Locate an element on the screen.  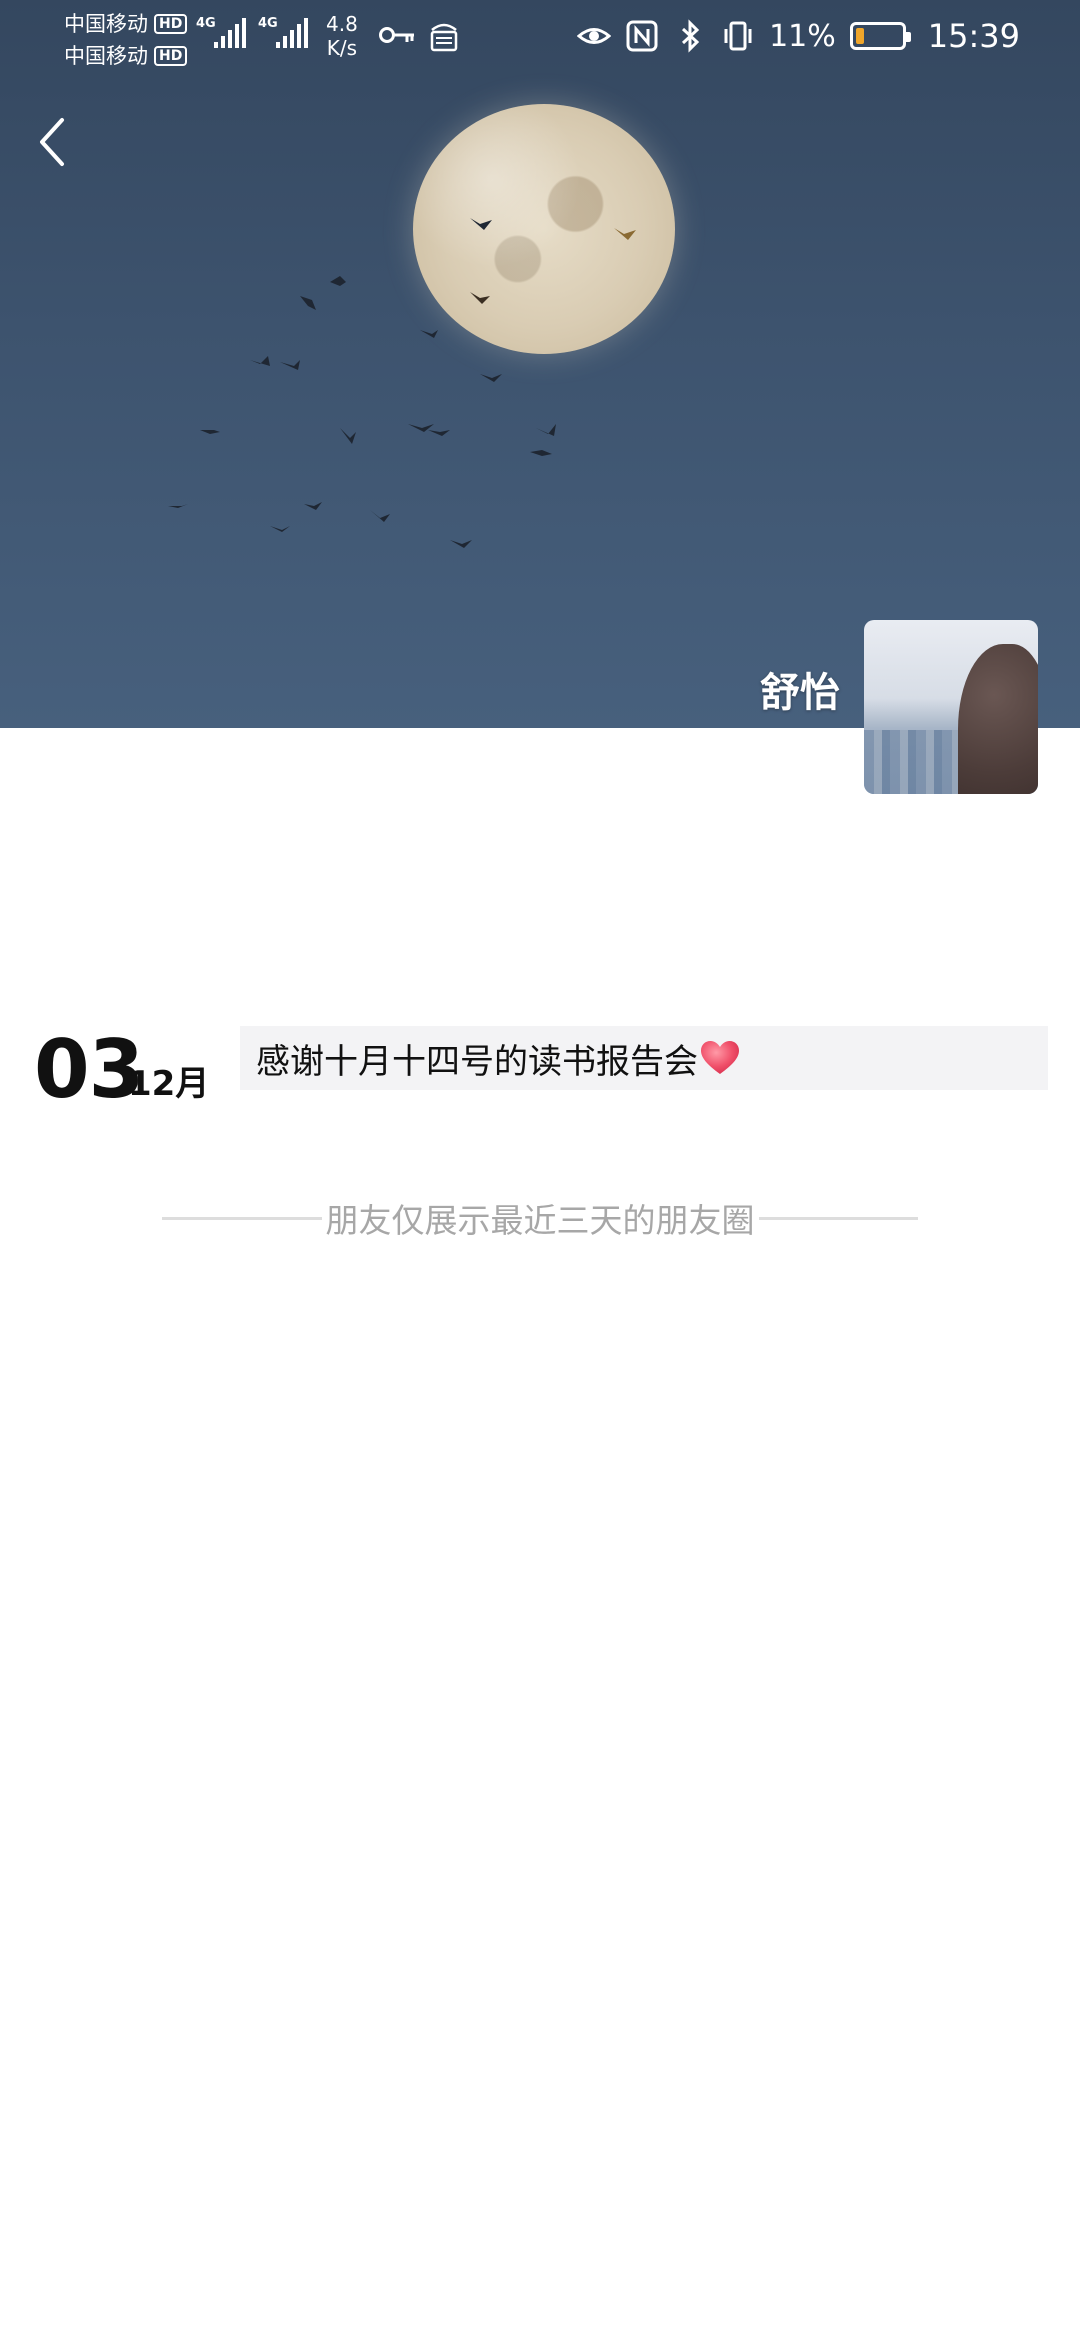
net-speed-unit: K/s is located at coordinates (342, 48).